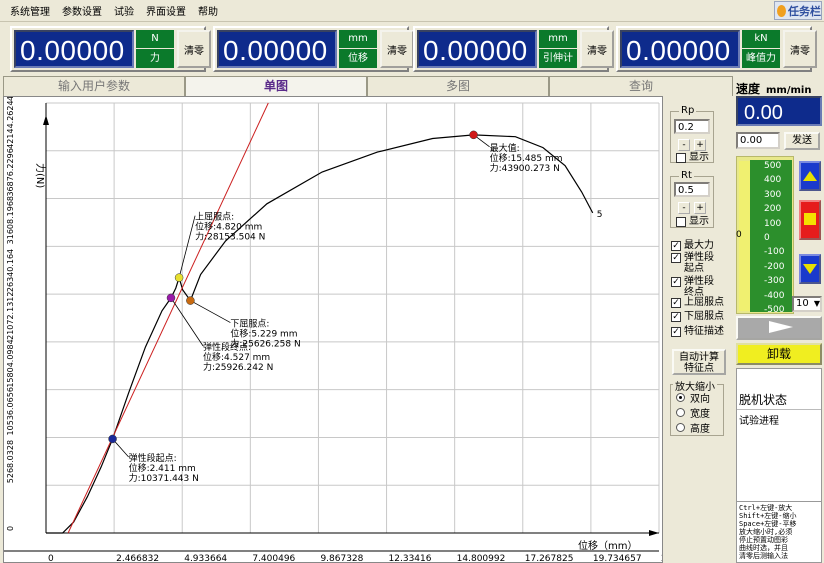 The height and width of the screenshot is (563, 824). Describe the element at coordinates (810, 220) in the screenshot. I see `stop-button` at that location.